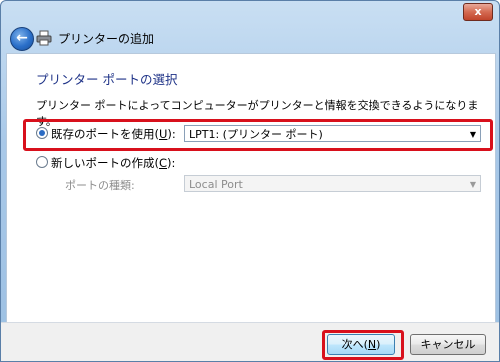 This screenshot has width=500, height=362. I want to click on existing-port-option: 既存のポートを使用(U):, so click(106, 134).